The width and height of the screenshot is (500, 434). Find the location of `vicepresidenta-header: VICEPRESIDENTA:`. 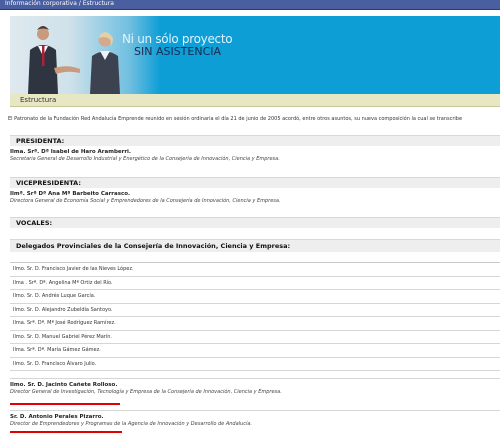

vicepresidenta-header: VICEPRESIDENTA: is located at coordinates (255, 182).